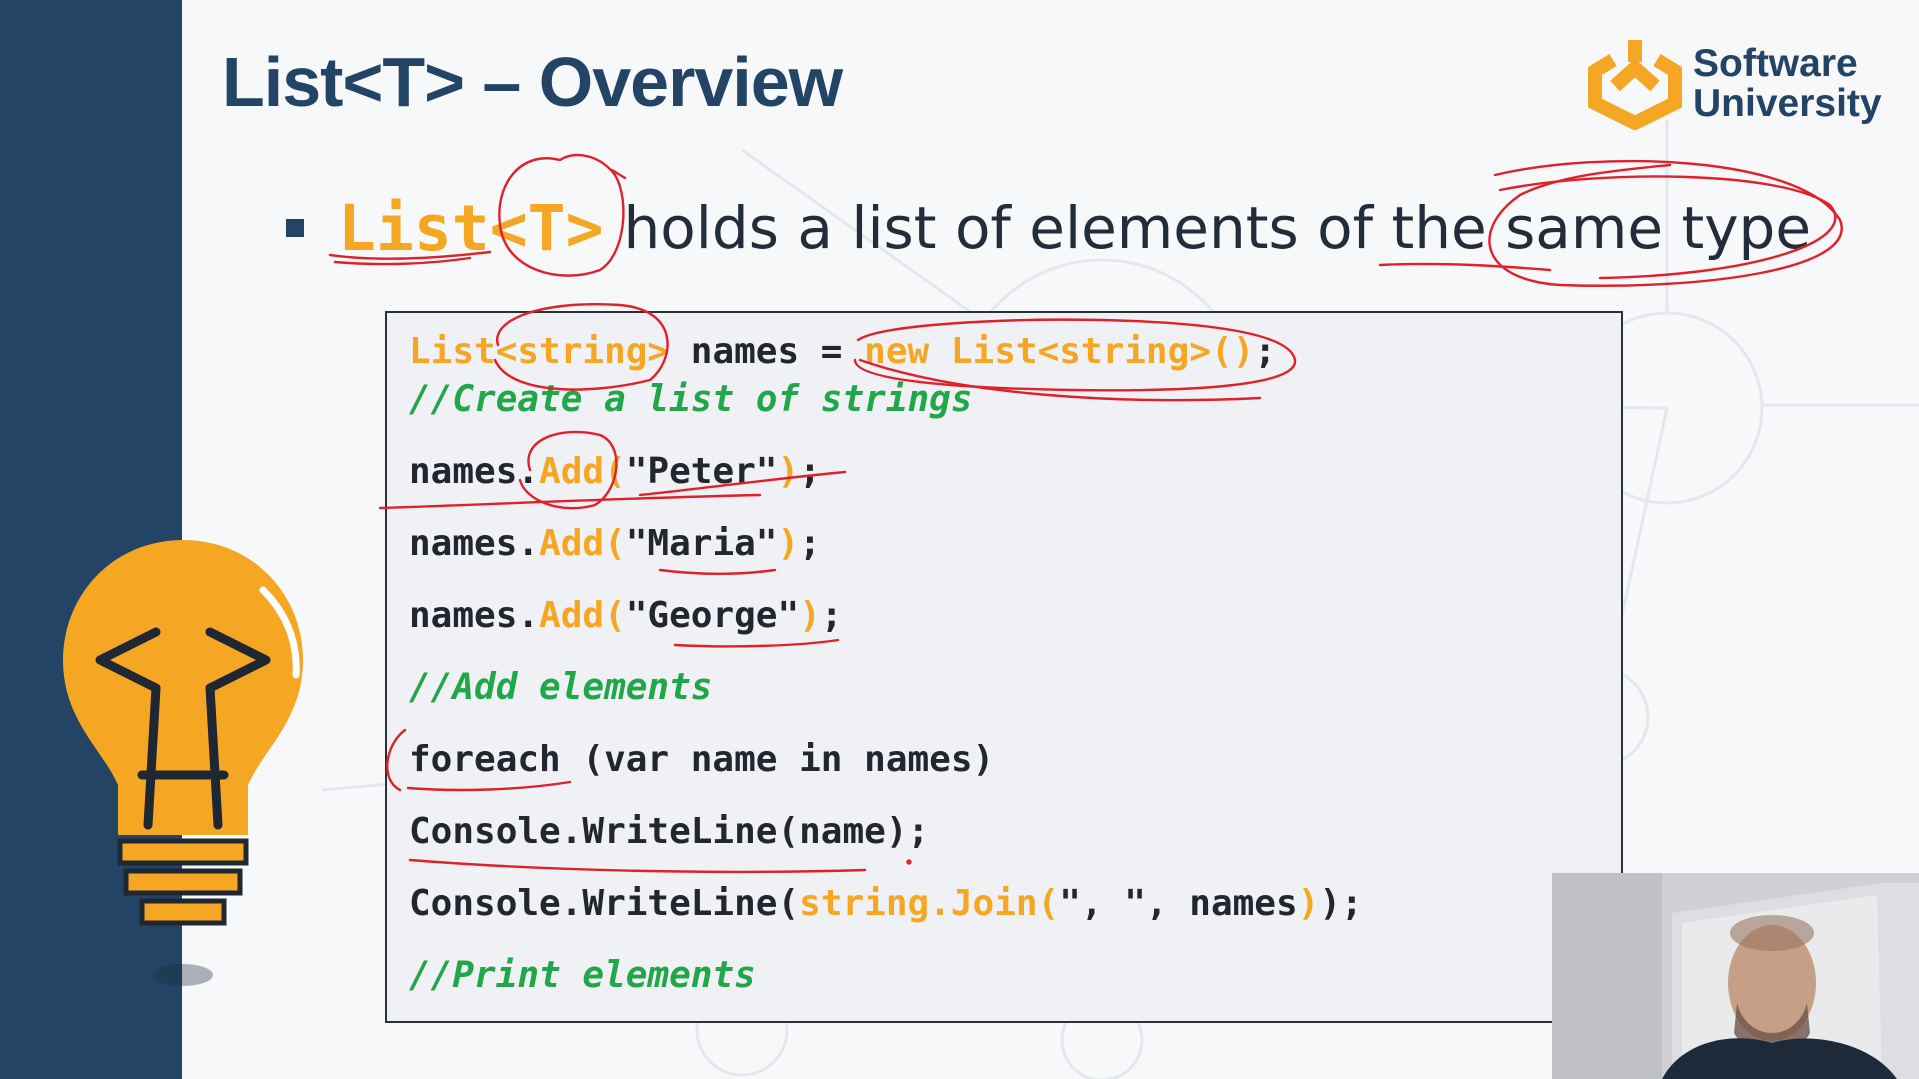 This screenshot has width=1919, height=1079. I want to click on code-line-foreach: foreach (var name in names), so click(701, 760).